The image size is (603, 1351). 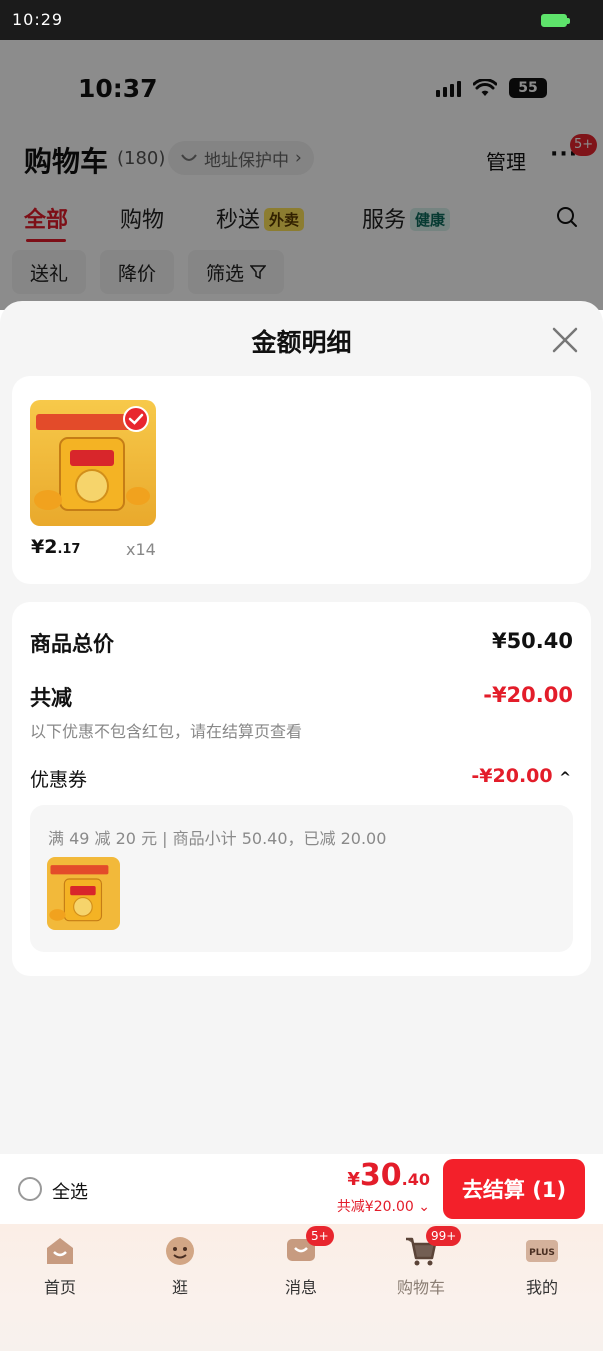 What do you see at coordinates (420, 1287) in the screenshot?
I see `tabbar-label: 购物车` at bounding box center [420, 1287].